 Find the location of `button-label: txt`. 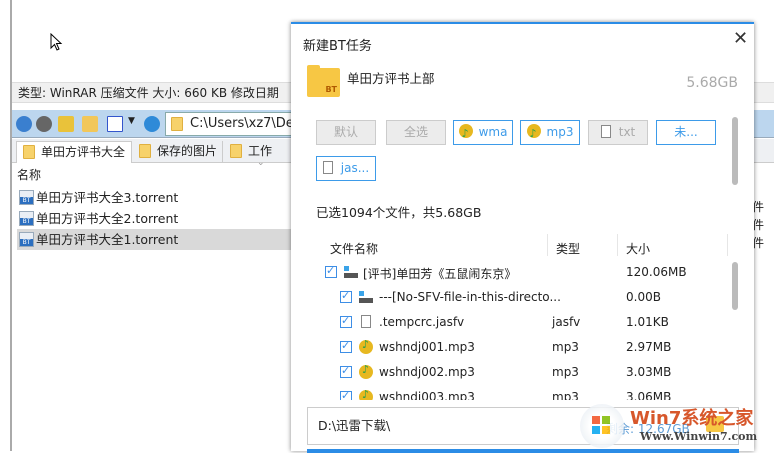

button-label: txt is located at coordinates (627, 132).